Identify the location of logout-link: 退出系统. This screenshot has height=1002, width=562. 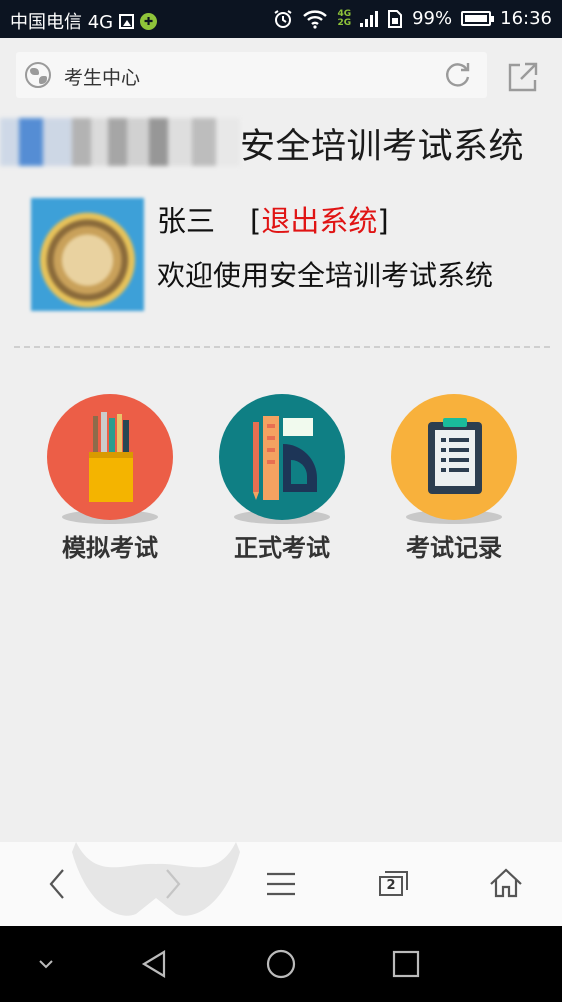
(319, 221).